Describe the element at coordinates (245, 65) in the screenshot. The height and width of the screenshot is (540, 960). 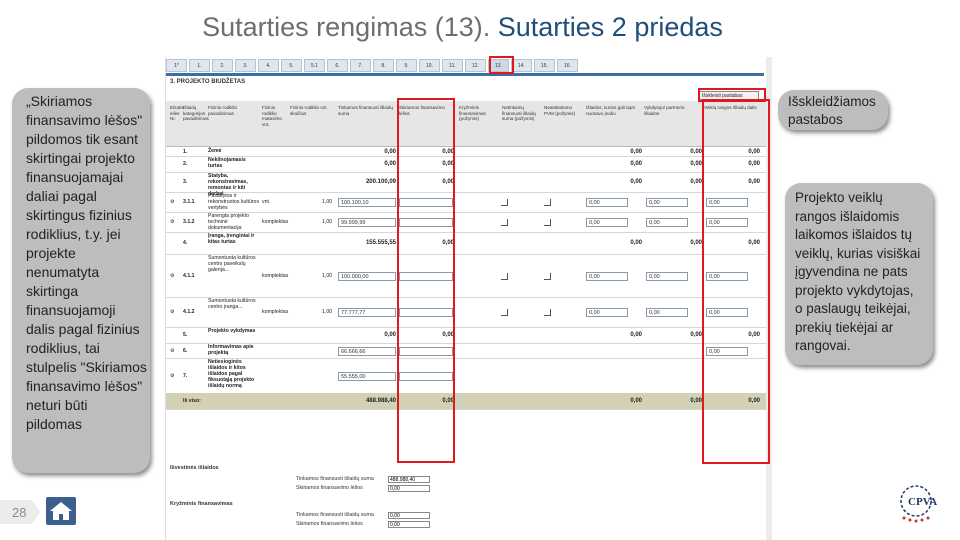
I see `tab-3: 3.` at that location.